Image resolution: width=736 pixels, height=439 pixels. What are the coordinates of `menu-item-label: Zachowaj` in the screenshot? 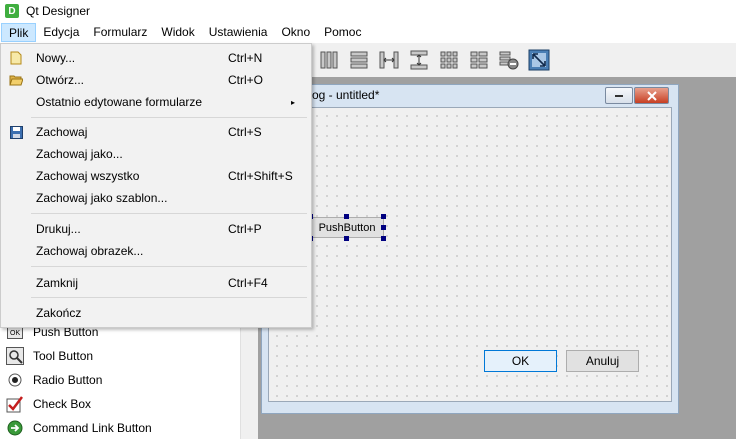 It's located at (62, 132).